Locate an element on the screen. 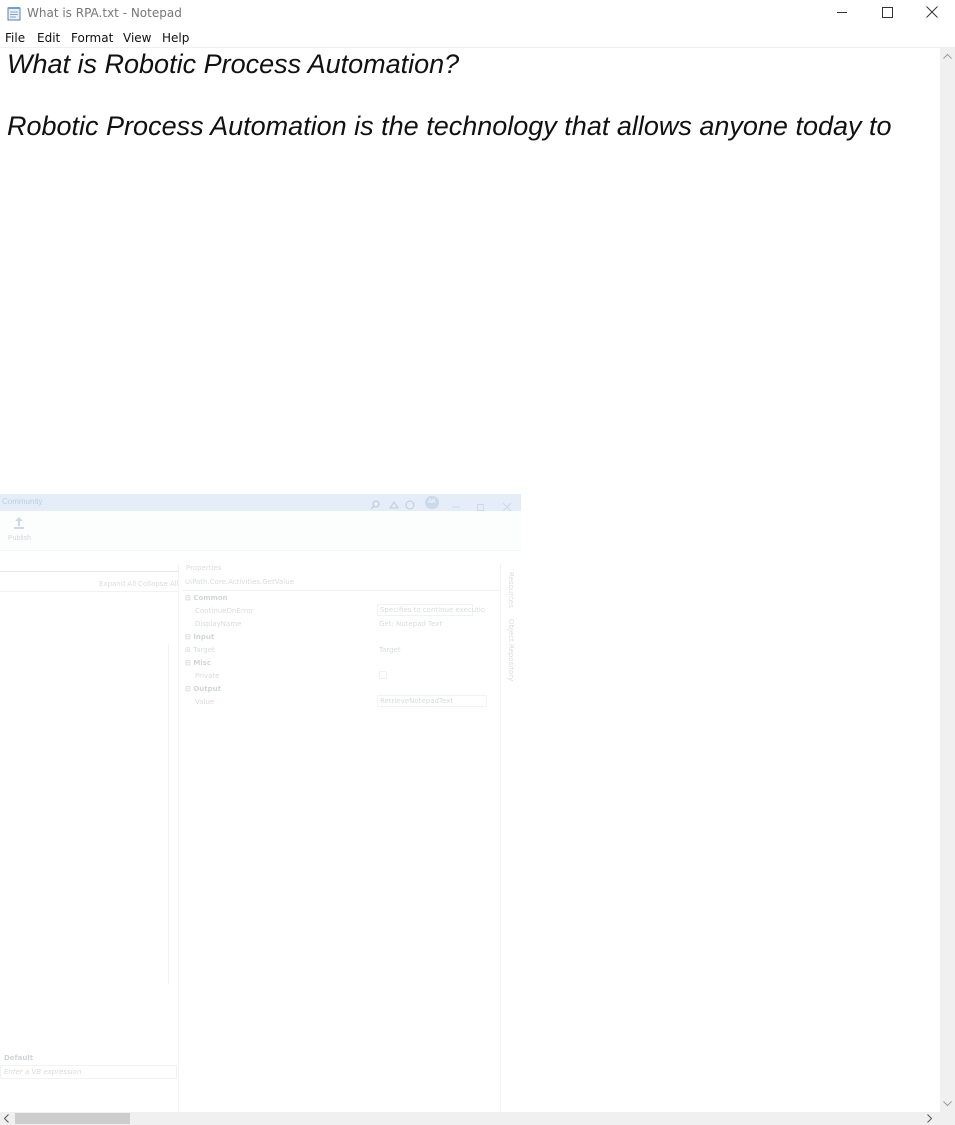  property-label: ContinueOnError is located at coordinates (224, 611).